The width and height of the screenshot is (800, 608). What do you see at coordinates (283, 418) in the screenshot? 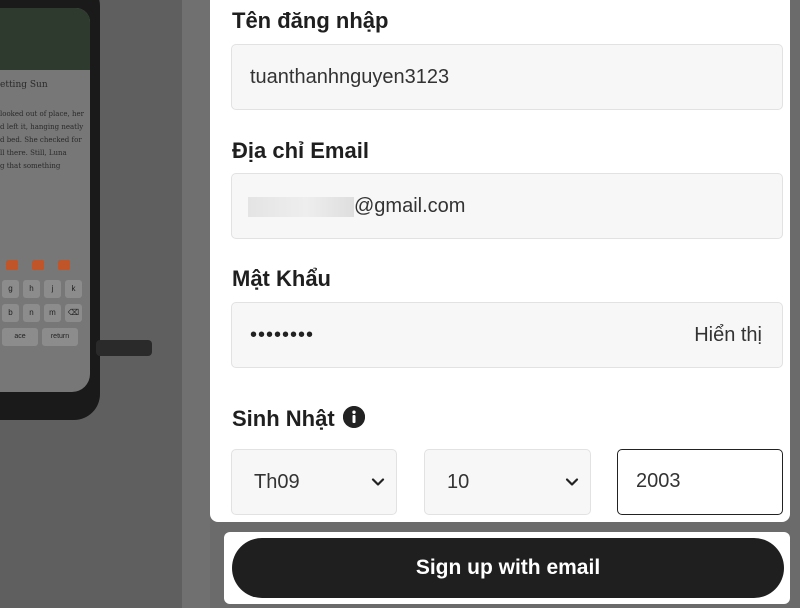
I see `birthday-label: Sinh Nhật` at bounding box center [283, 418].